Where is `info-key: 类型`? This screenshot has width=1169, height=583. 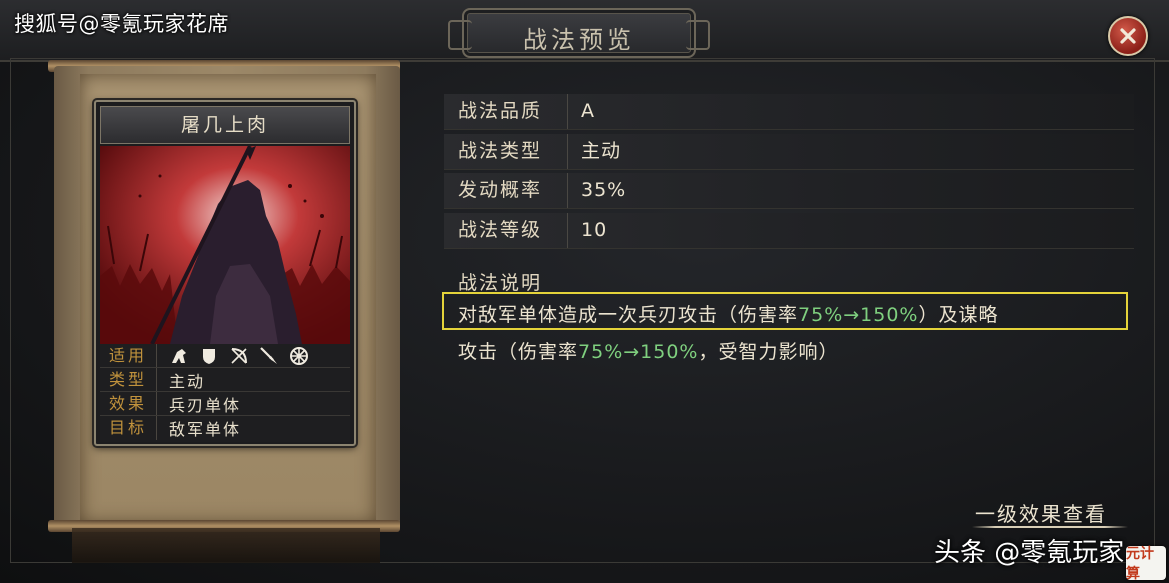 info-key: 类型 is located at coordinates (128, 379).